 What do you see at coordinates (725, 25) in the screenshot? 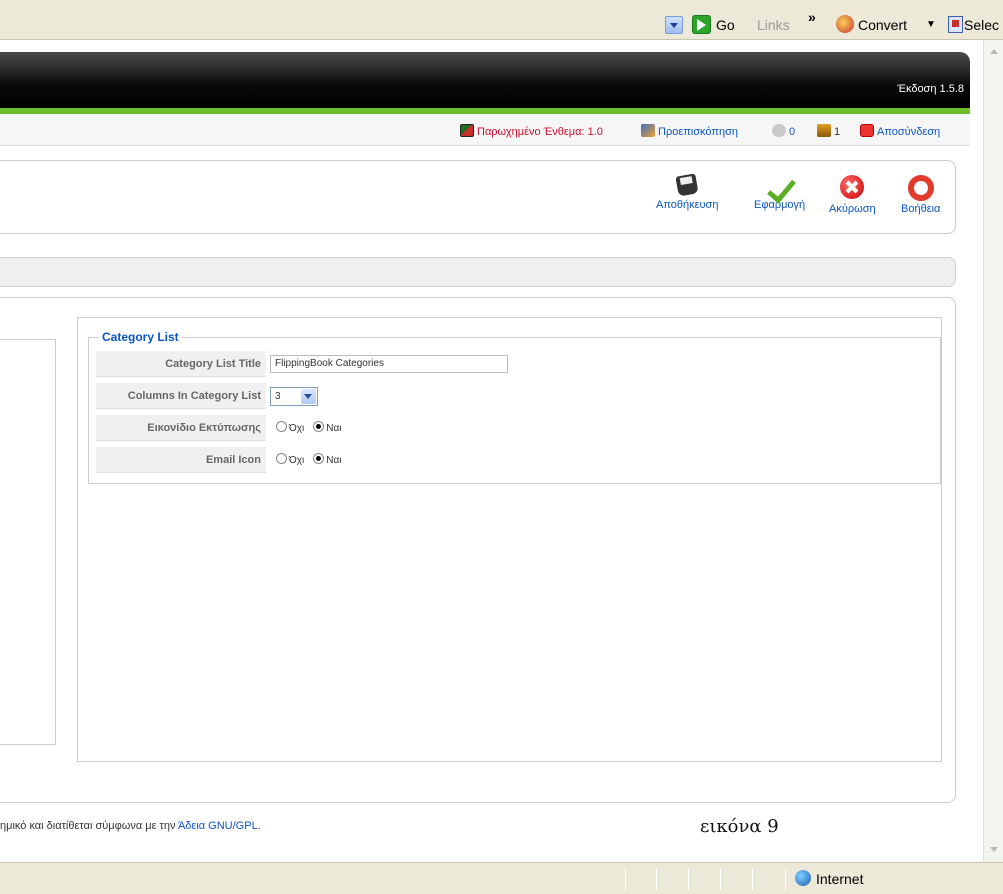
I see `go-button: Go` at bounding box center [725, 25].